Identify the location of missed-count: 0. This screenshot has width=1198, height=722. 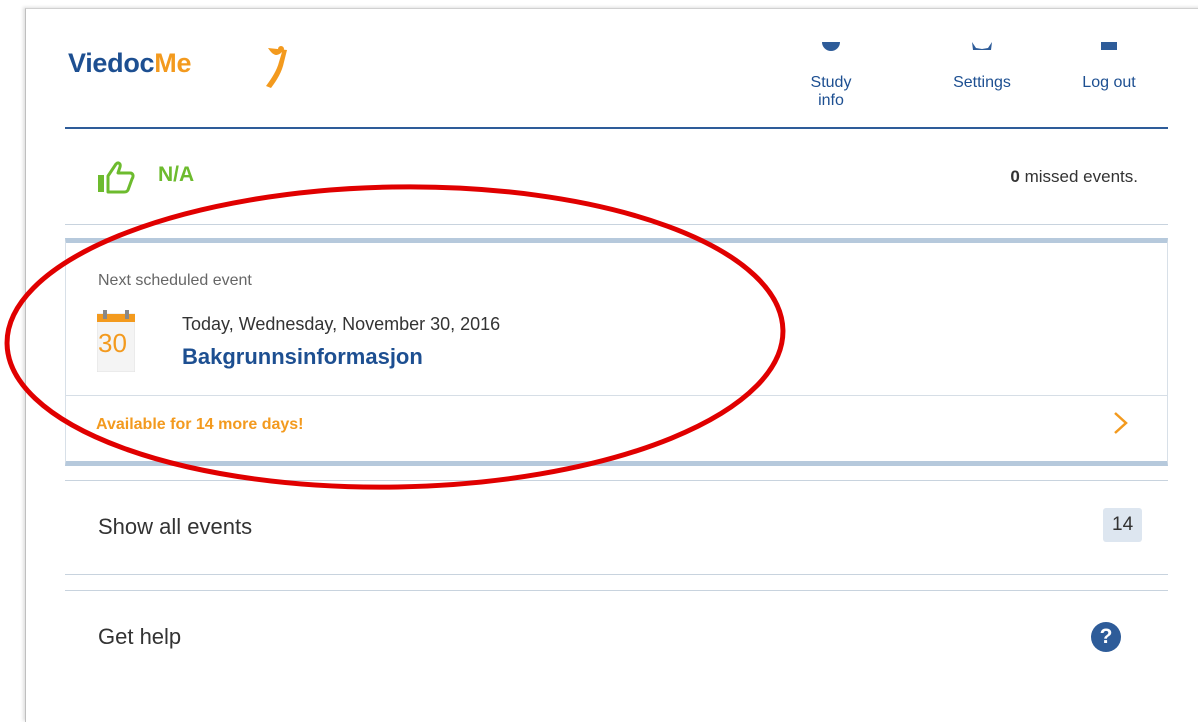
(1015, 176).